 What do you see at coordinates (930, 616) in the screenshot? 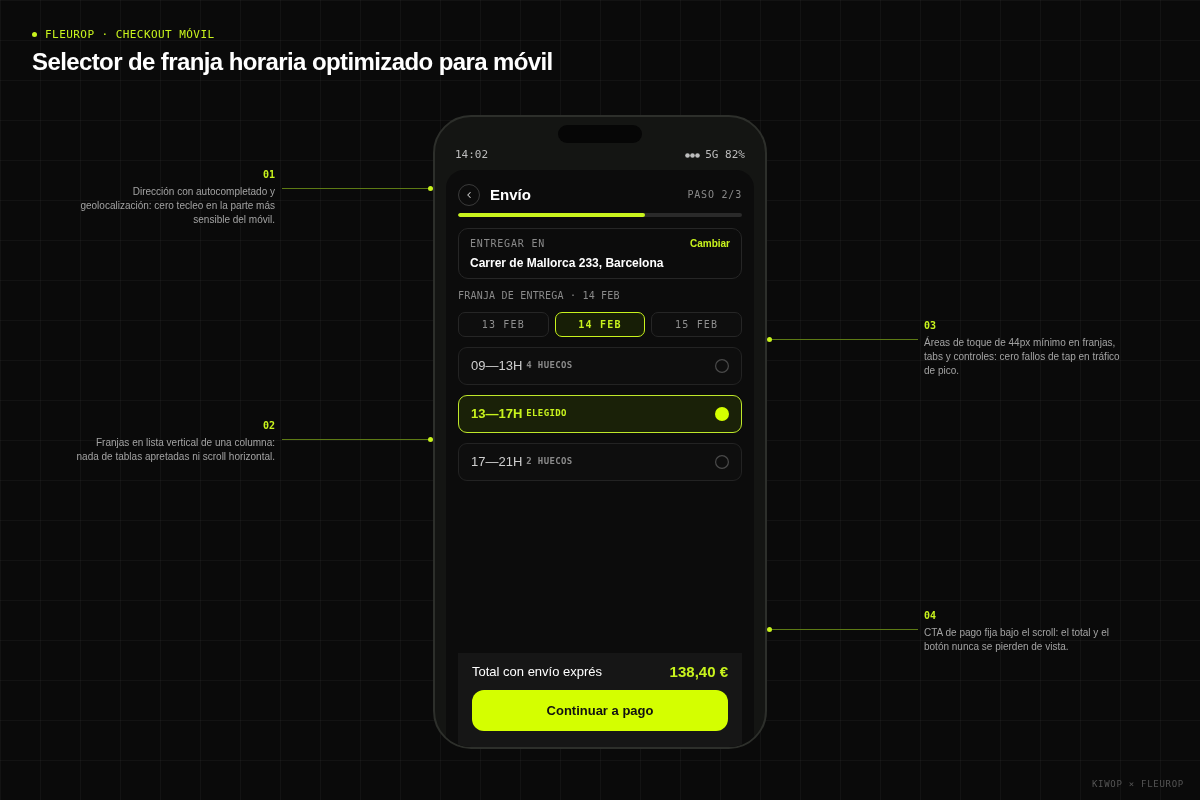
I see `callout-number: 04` at bounding box center [930, 616].